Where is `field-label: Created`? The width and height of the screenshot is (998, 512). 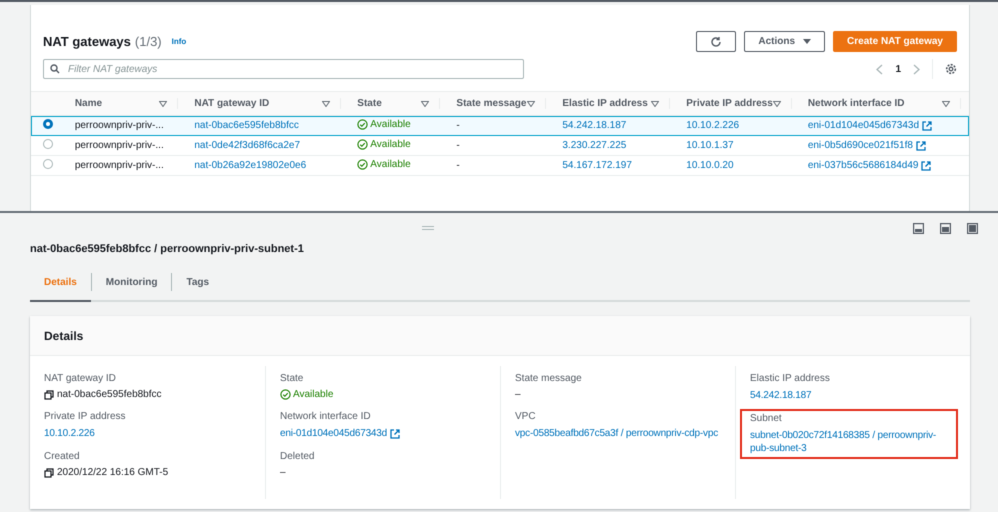 field-label: Created is located at coordinates (62, 456).